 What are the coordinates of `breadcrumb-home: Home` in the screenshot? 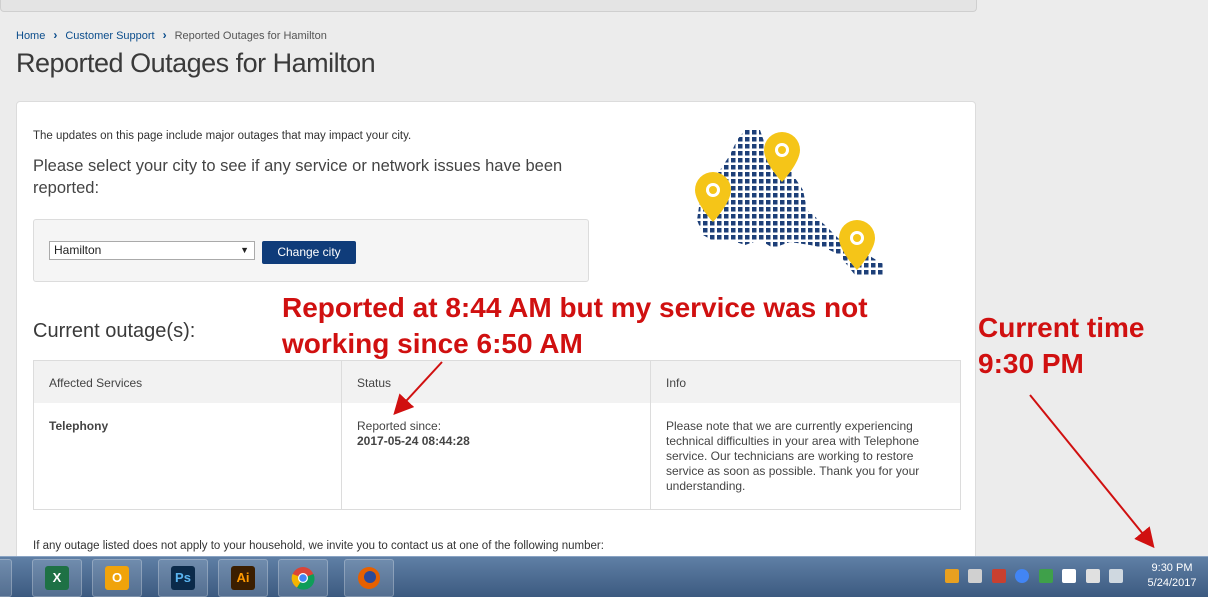 It's located at (30, 36).